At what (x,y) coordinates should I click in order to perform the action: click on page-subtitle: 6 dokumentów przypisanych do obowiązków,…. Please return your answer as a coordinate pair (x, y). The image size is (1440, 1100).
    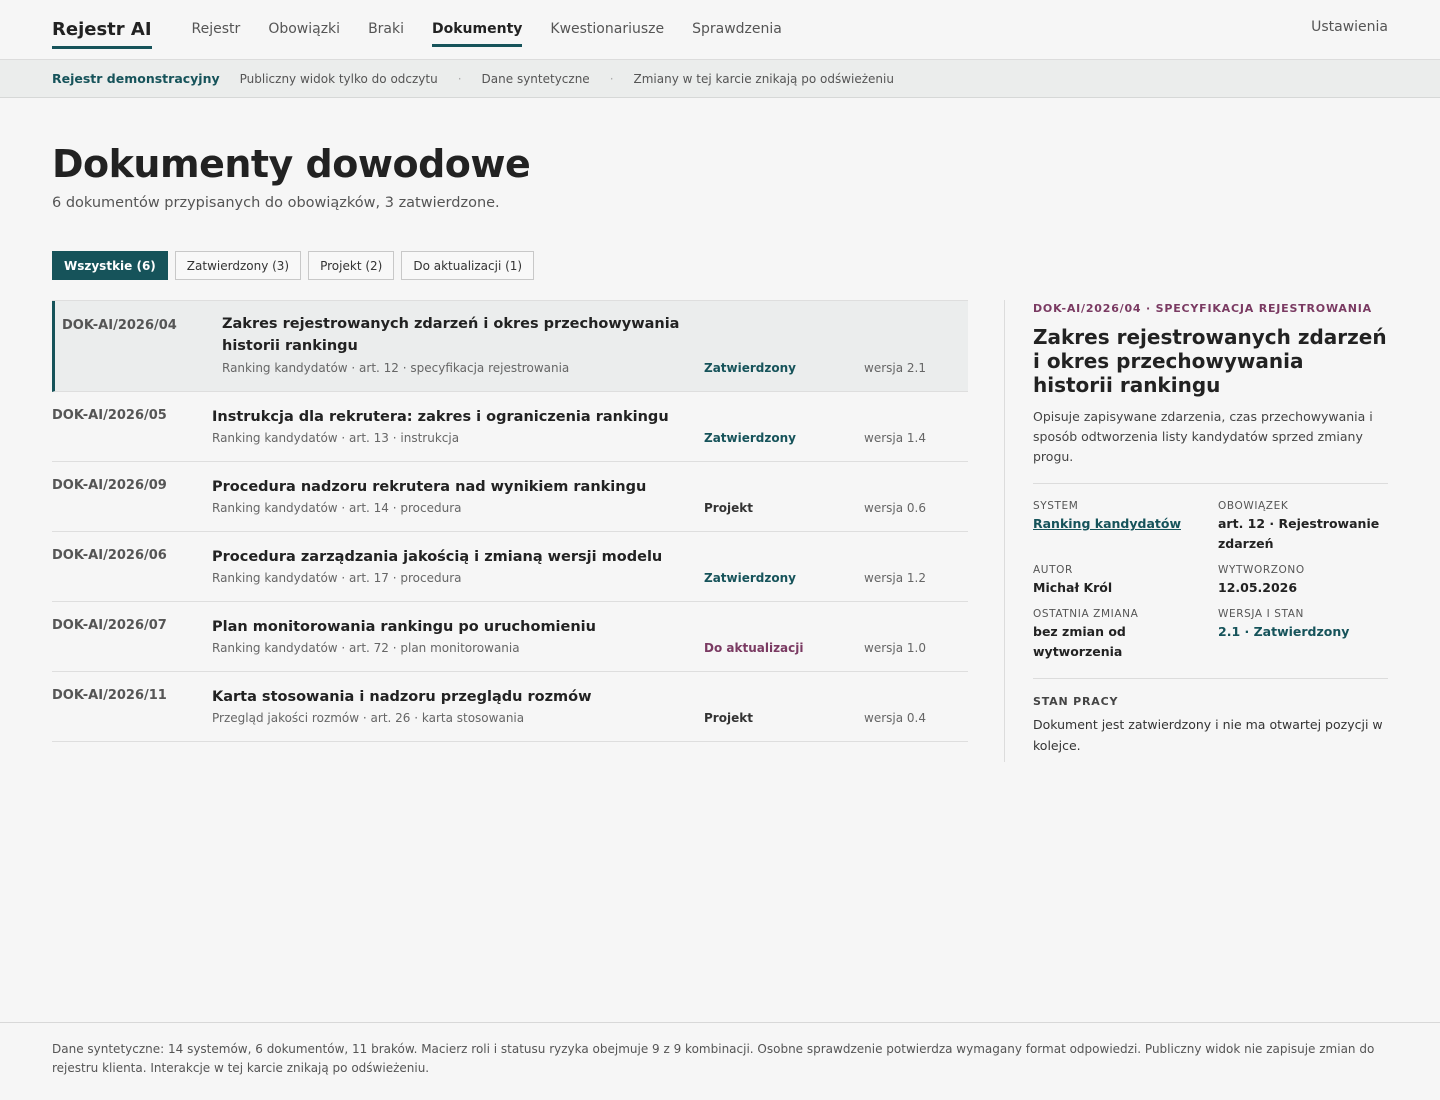
    Looking at the image, I should click on (276, 203).